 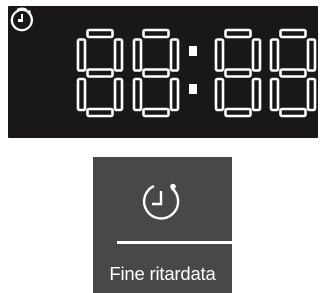 I want to click on delay-timer-icon, so click(x=161, y=201).